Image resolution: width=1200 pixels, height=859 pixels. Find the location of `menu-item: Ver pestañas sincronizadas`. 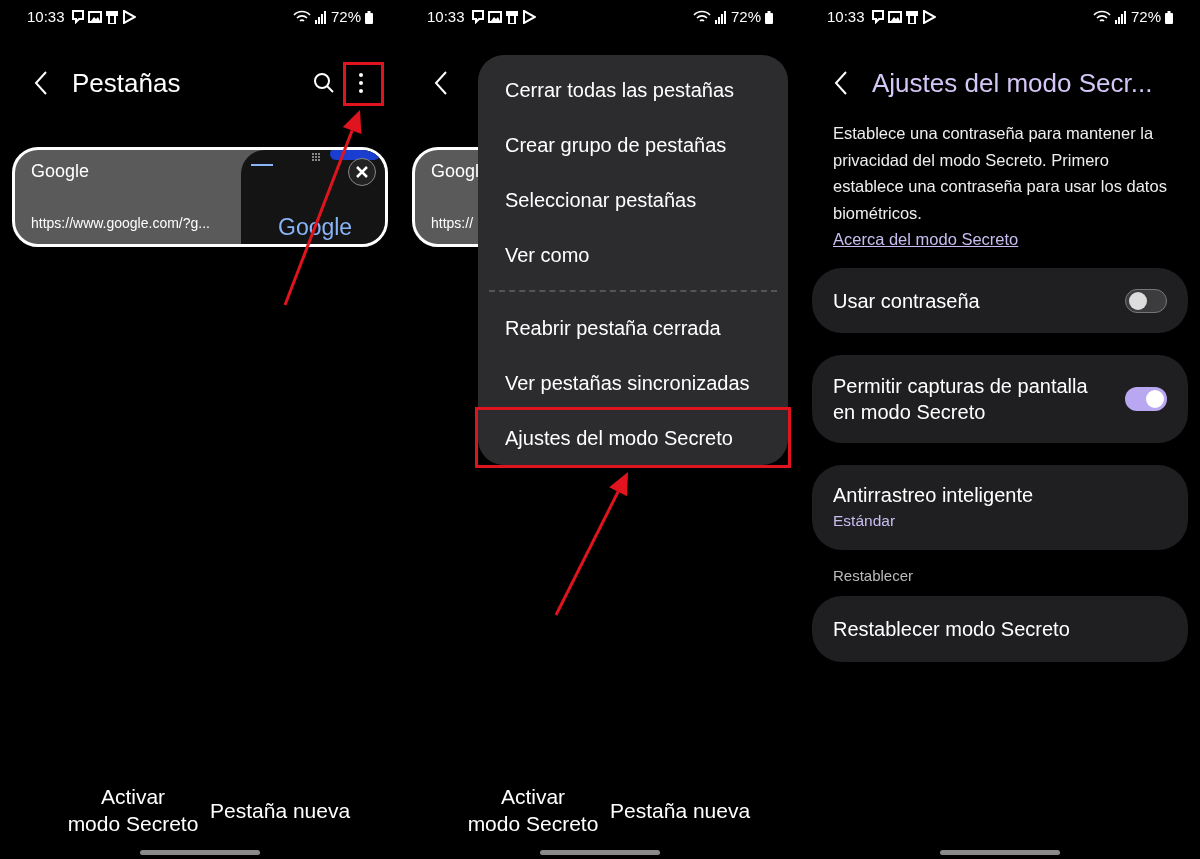

menu-item: Ver pestañas sincronizadas is located at coordinates (633, 382).